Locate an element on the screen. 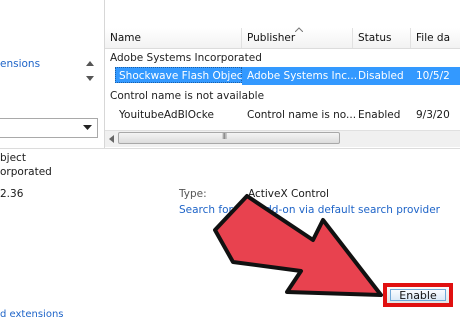 This screenshot has width=460, height=320. addon-version-detail: 2.36 is located at coordinates (12, 194).